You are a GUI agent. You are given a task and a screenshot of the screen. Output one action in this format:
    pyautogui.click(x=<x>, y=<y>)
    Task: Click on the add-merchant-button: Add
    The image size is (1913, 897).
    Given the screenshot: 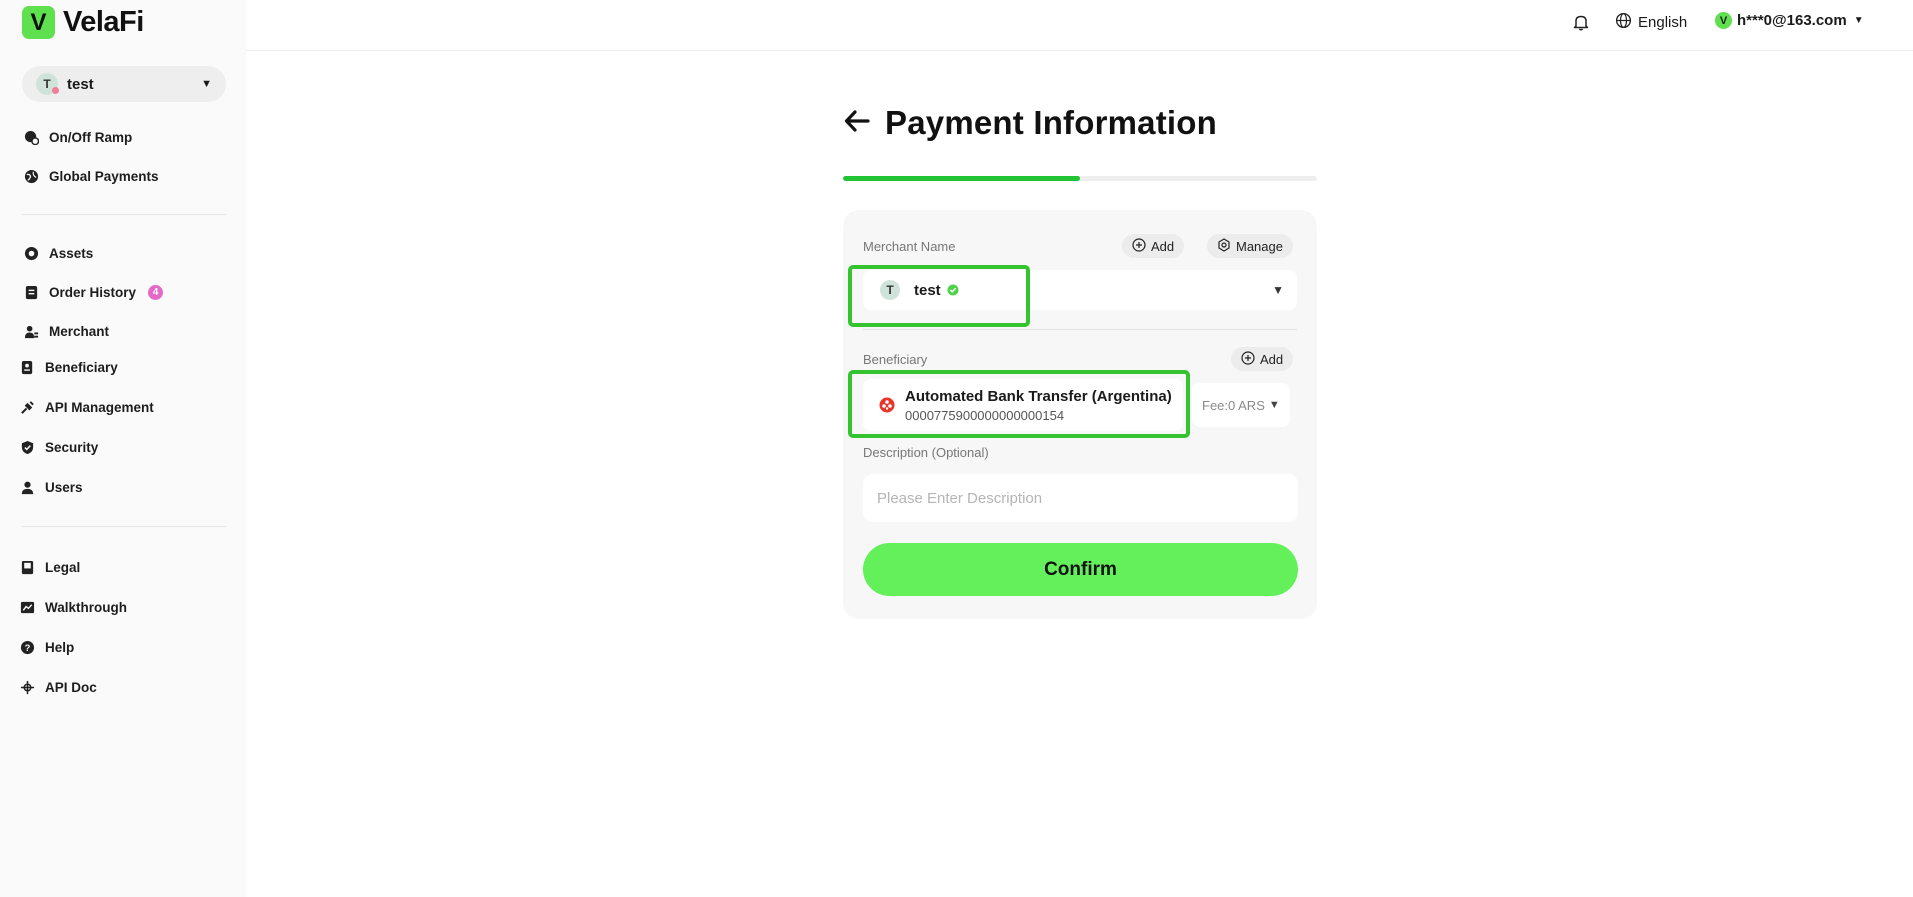 What is the action you would take?
    pyautogui.click(x=1153, y=246)
    